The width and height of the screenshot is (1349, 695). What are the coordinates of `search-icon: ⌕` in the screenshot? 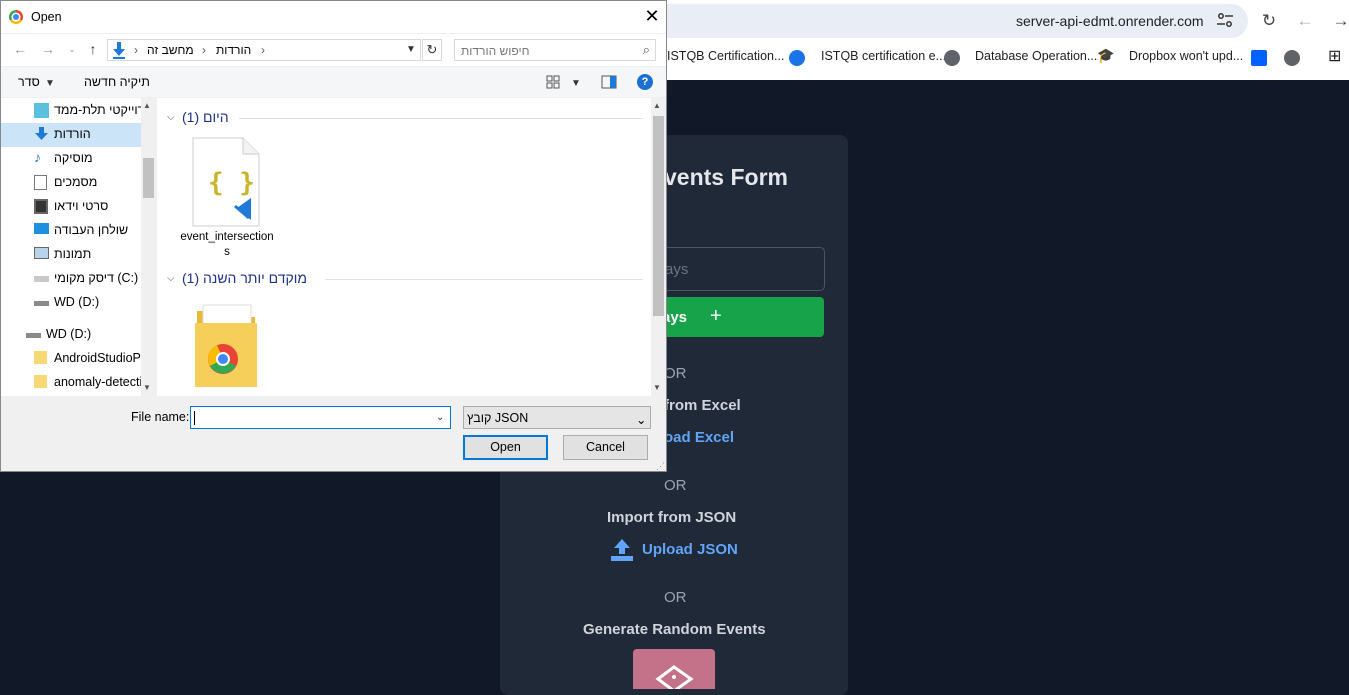 It's located at (646, 49).